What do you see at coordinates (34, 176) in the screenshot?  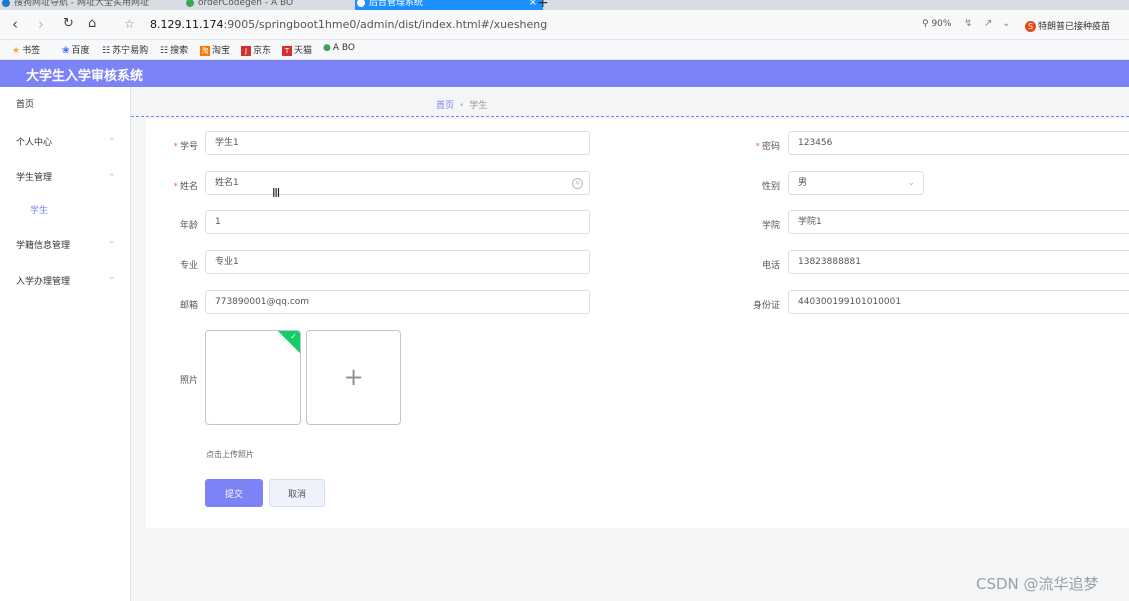 I see `sidebar-item-student-management: 学生管理` at bounding box center [34, 176].